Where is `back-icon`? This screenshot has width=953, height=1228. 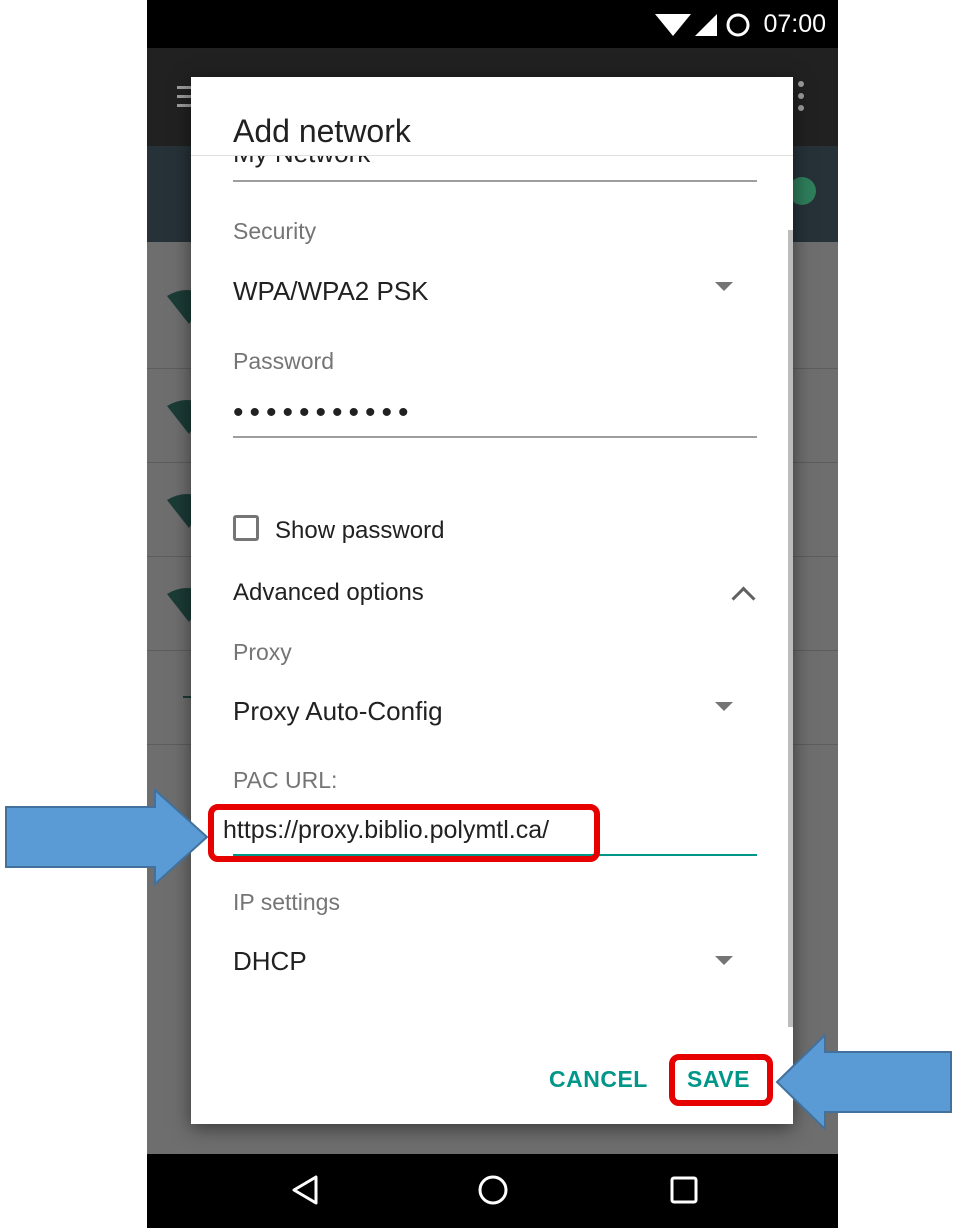
back-icon is located at coordinates (305, 1190).